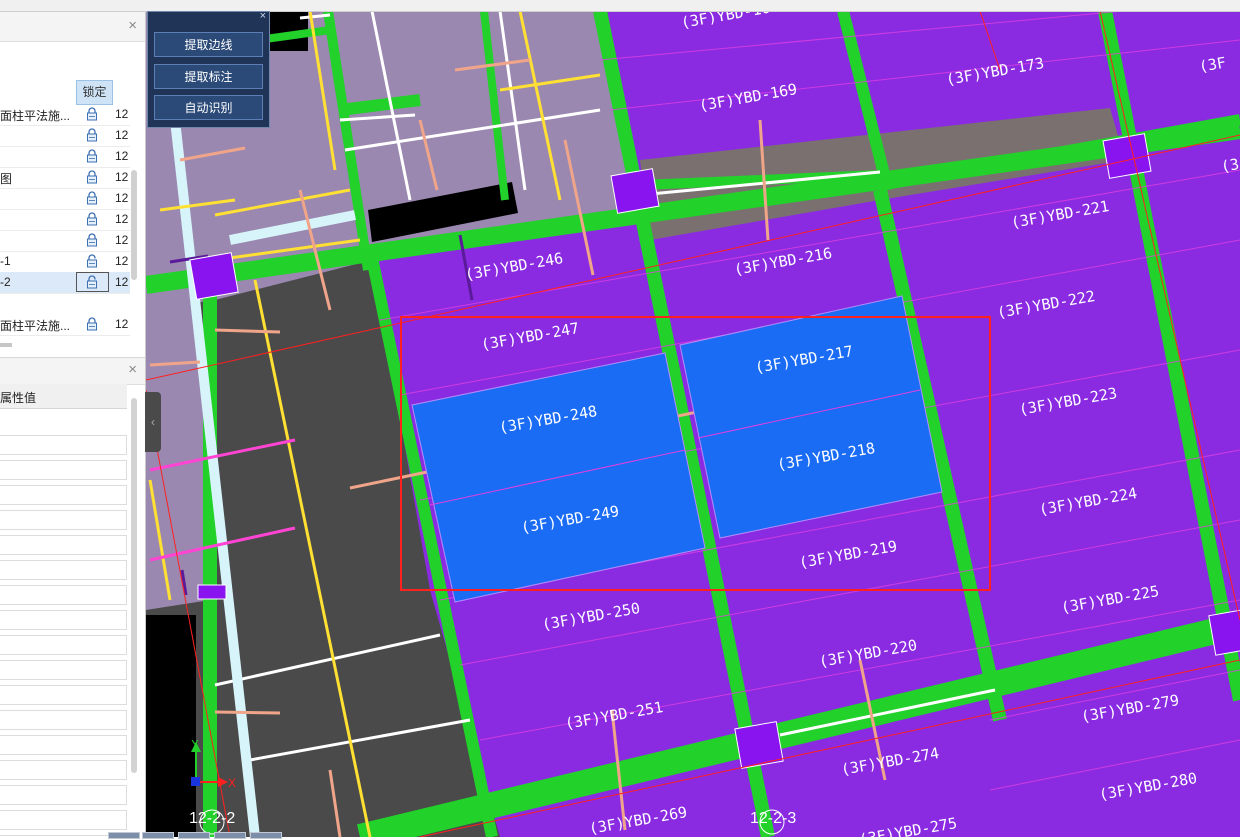 This screenshot has height=840, width=1240. I want to click on drawing-row: -2 12, so click(65, 283).